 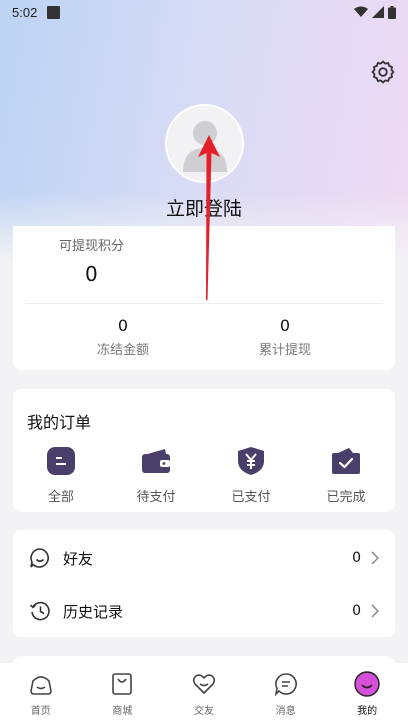 I want to click on order-completed-label: 已完成, so click(x=346, y=497).